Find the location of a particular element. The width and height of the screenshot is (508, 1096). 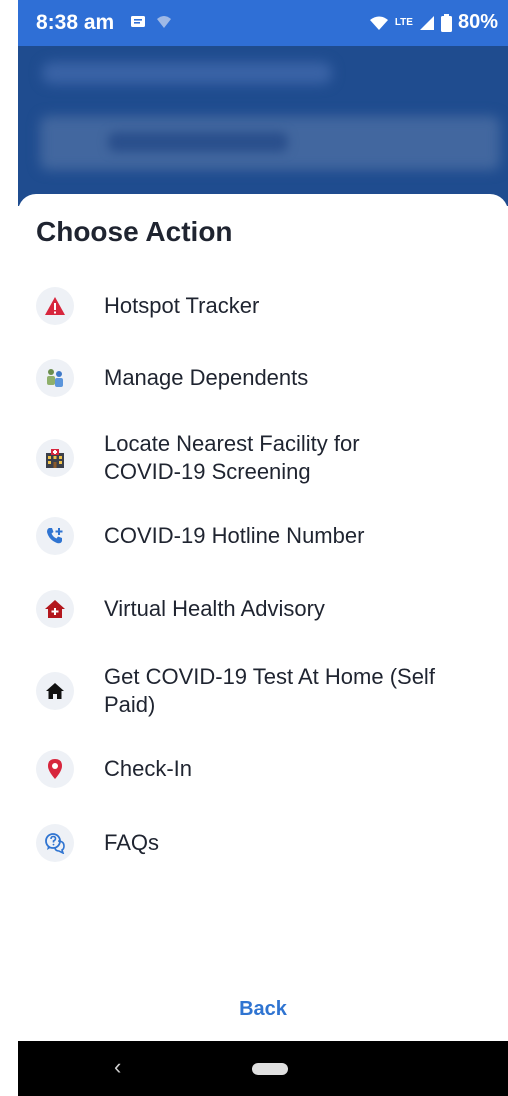

sheet-title: Choose Action is located at coordinates (134, 231).